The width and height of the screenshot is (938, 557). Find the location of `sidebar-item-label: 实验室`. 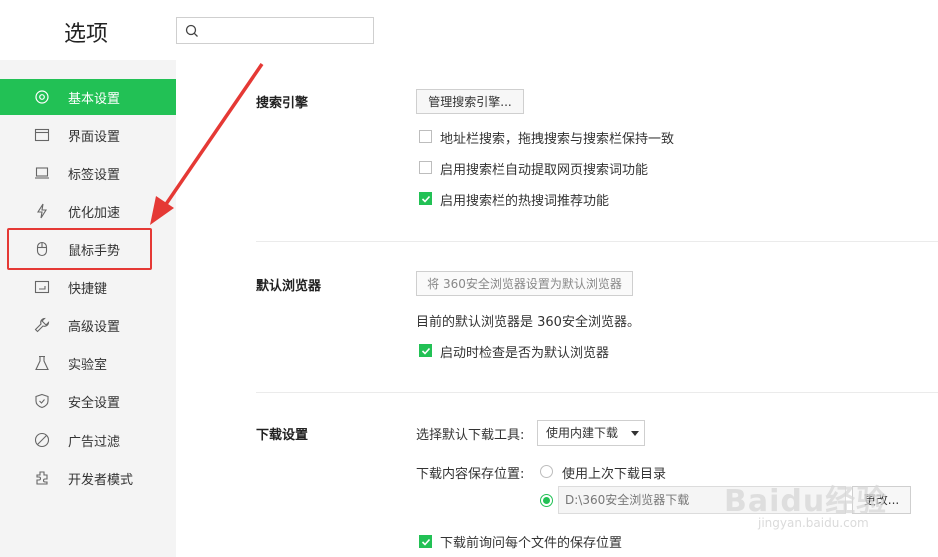

sidebar-item-label: 实验室 is located at coordinates (88, 365).